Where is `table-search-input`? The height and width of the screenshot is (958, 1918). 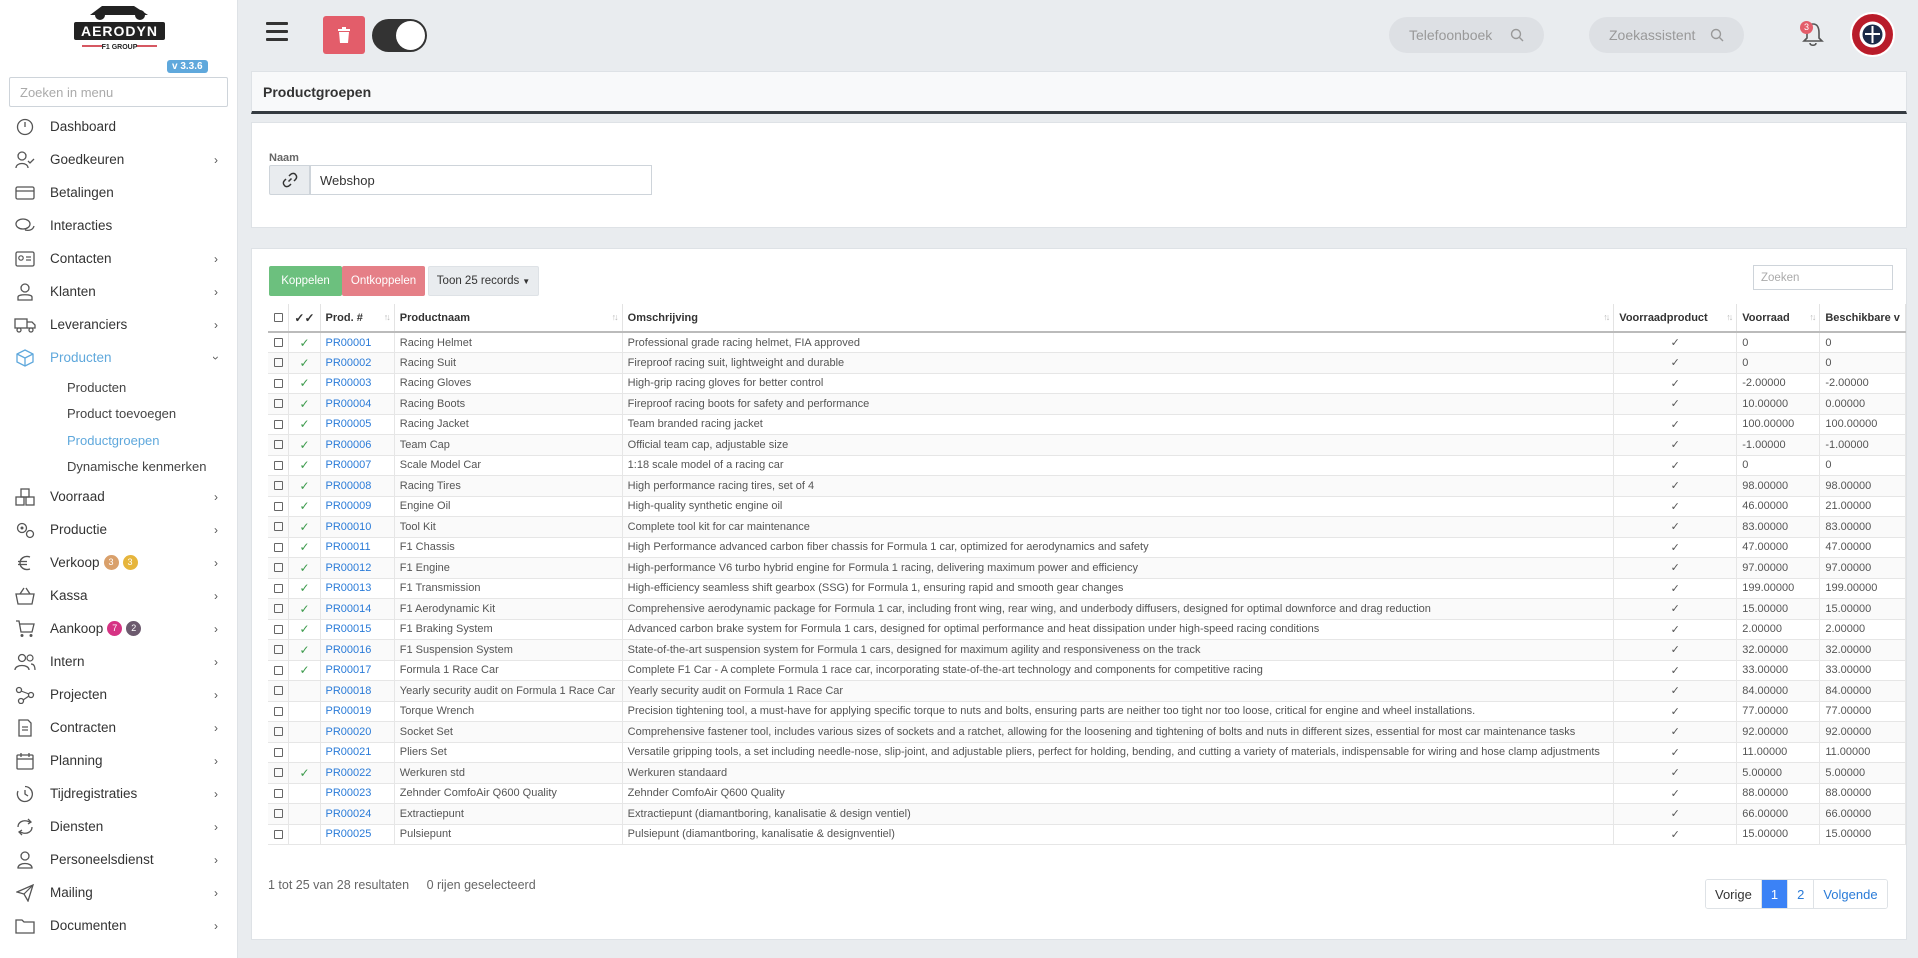
table-search-input is located at coordinates (1823, 277).